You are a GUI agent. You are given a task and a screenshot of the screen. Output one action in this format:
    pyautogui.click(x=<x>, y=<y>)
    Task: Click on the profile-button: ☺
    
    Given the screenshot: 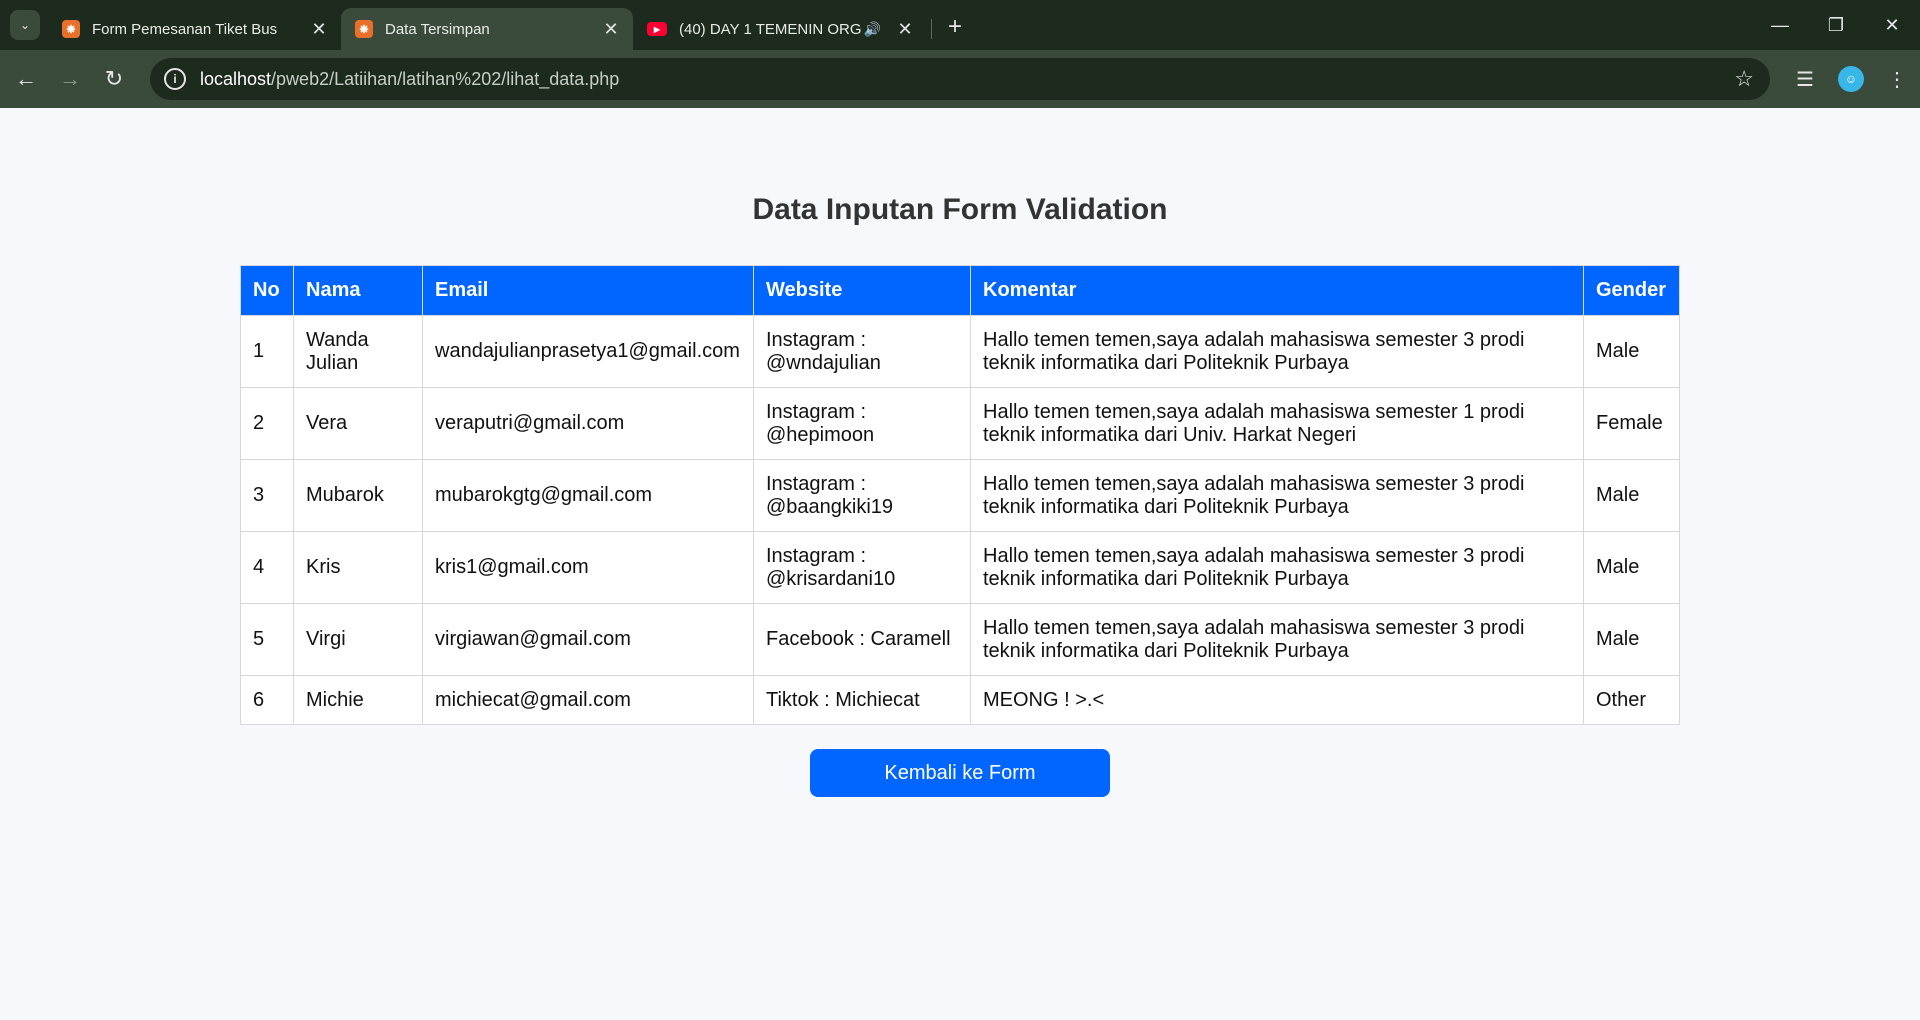 What is the action you would take?
    pyautogui.click(x=1851, y=79)
    